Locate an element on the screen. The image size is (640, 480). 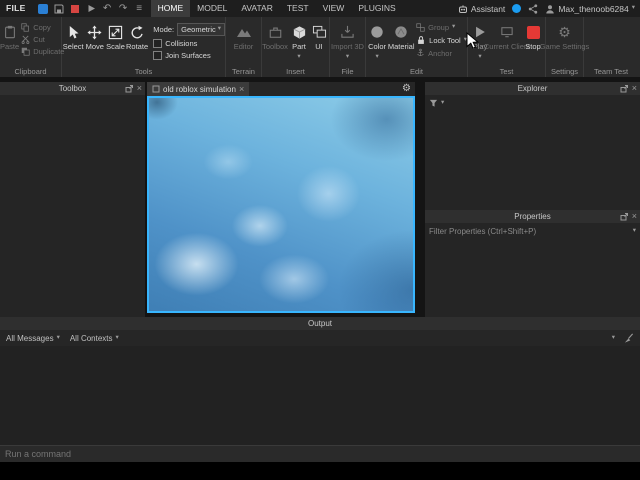
lock-icon is located at coordinates (421, 40).